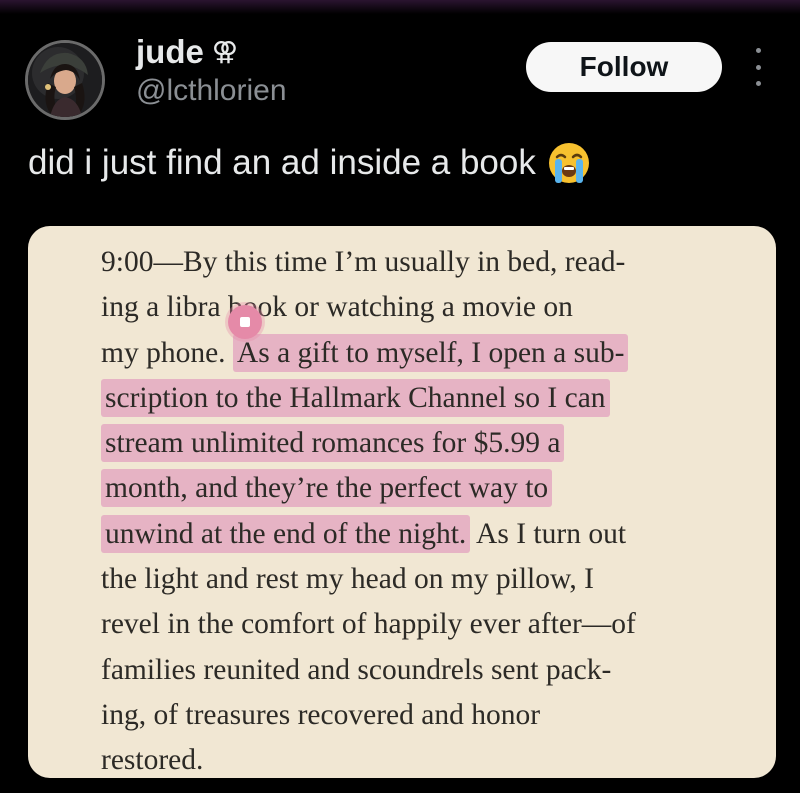  I want to click on book-line: month, and they’re the perfect way to, so click(431, 488).